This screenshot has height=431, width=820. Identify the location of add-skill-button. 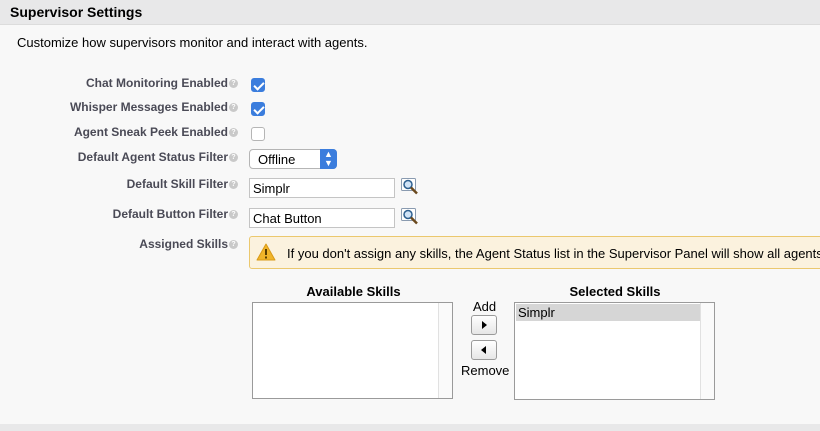
(484, 325).